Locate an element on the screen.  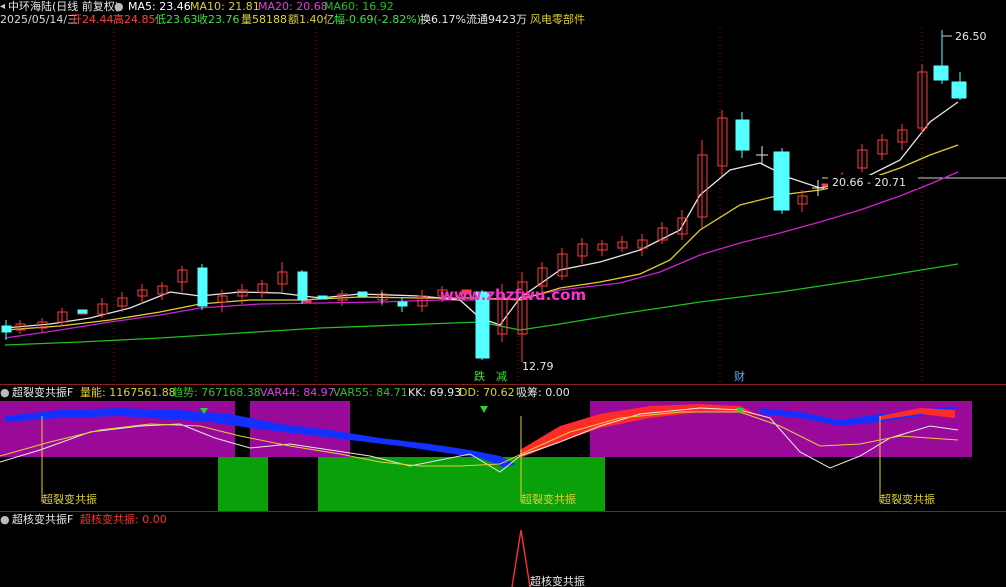
price-high-label: 26.50 is located at coordinates (971, 36).